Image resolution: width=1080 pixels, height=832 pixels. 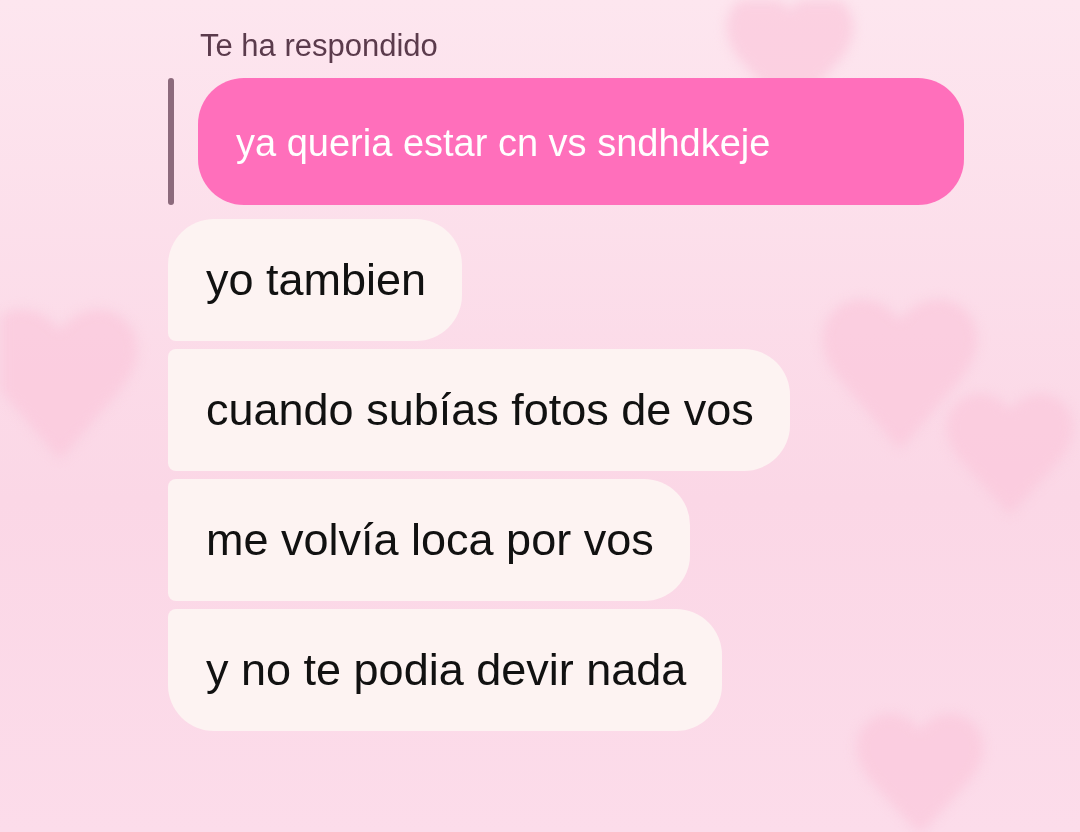 I want to click on reply-label: Te ha respondido, so click(x=319, y=46).